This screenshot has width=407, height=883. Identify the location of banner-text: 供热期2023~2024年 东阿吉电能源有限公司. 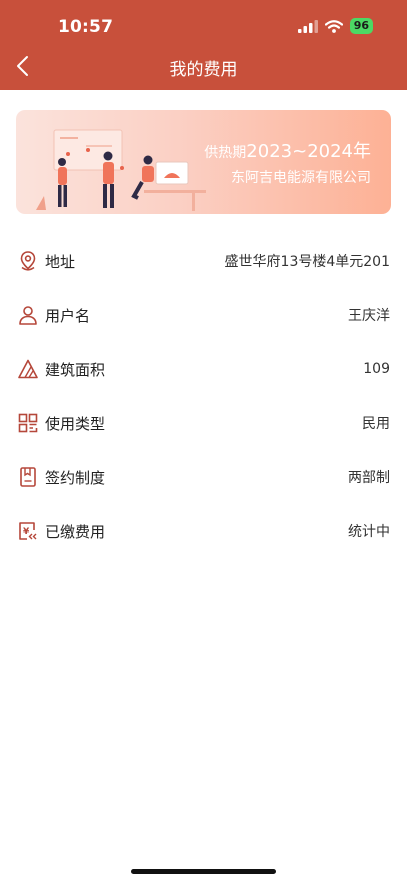
(287, 162).